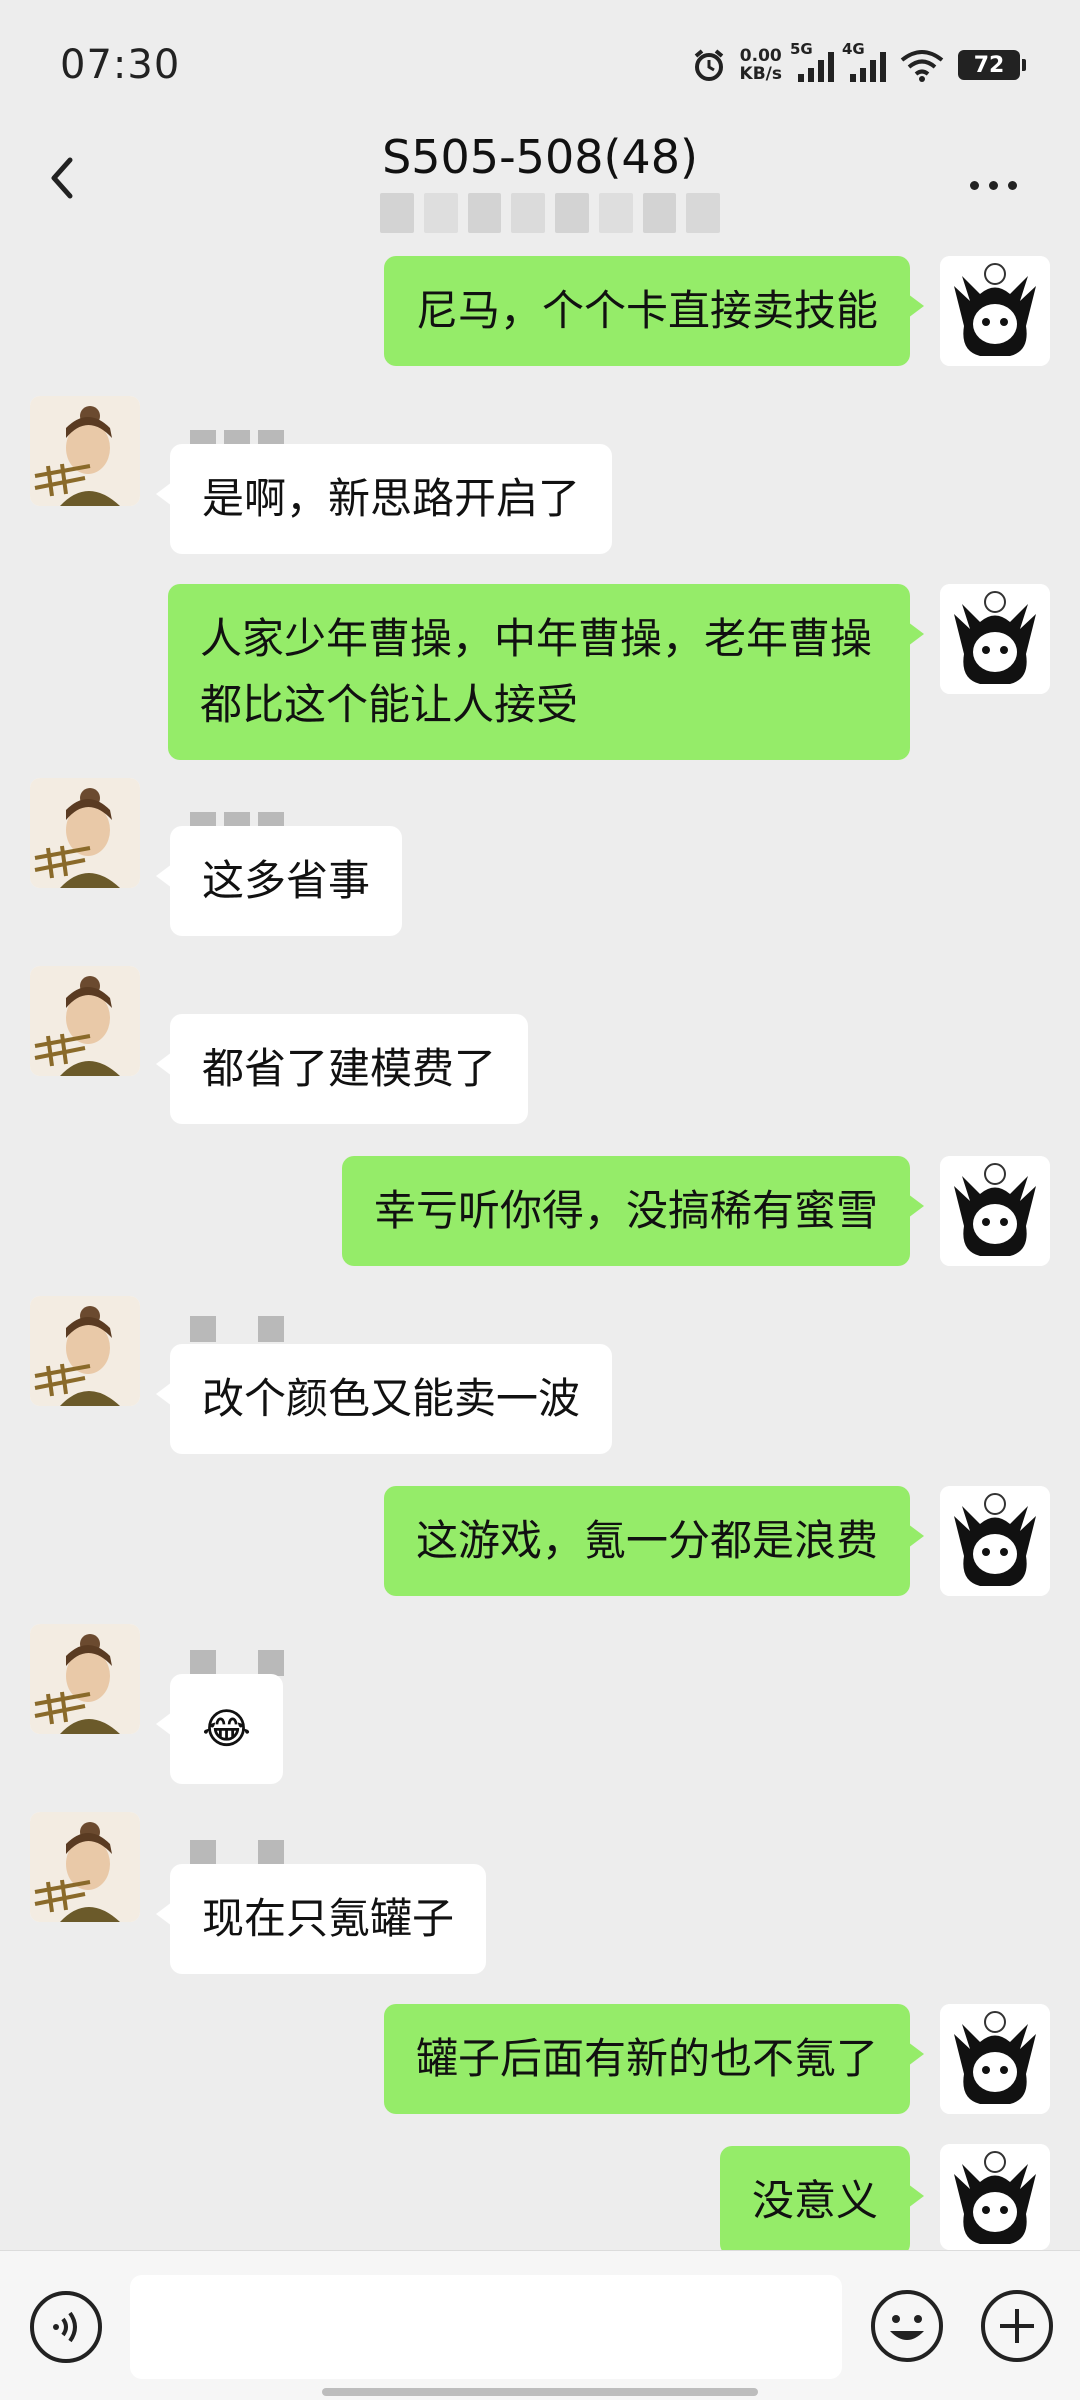  What do you see at coordinates (550, 213) in the screenshot?
I see `blurred-subtitle` at bounding box center [550, 213].